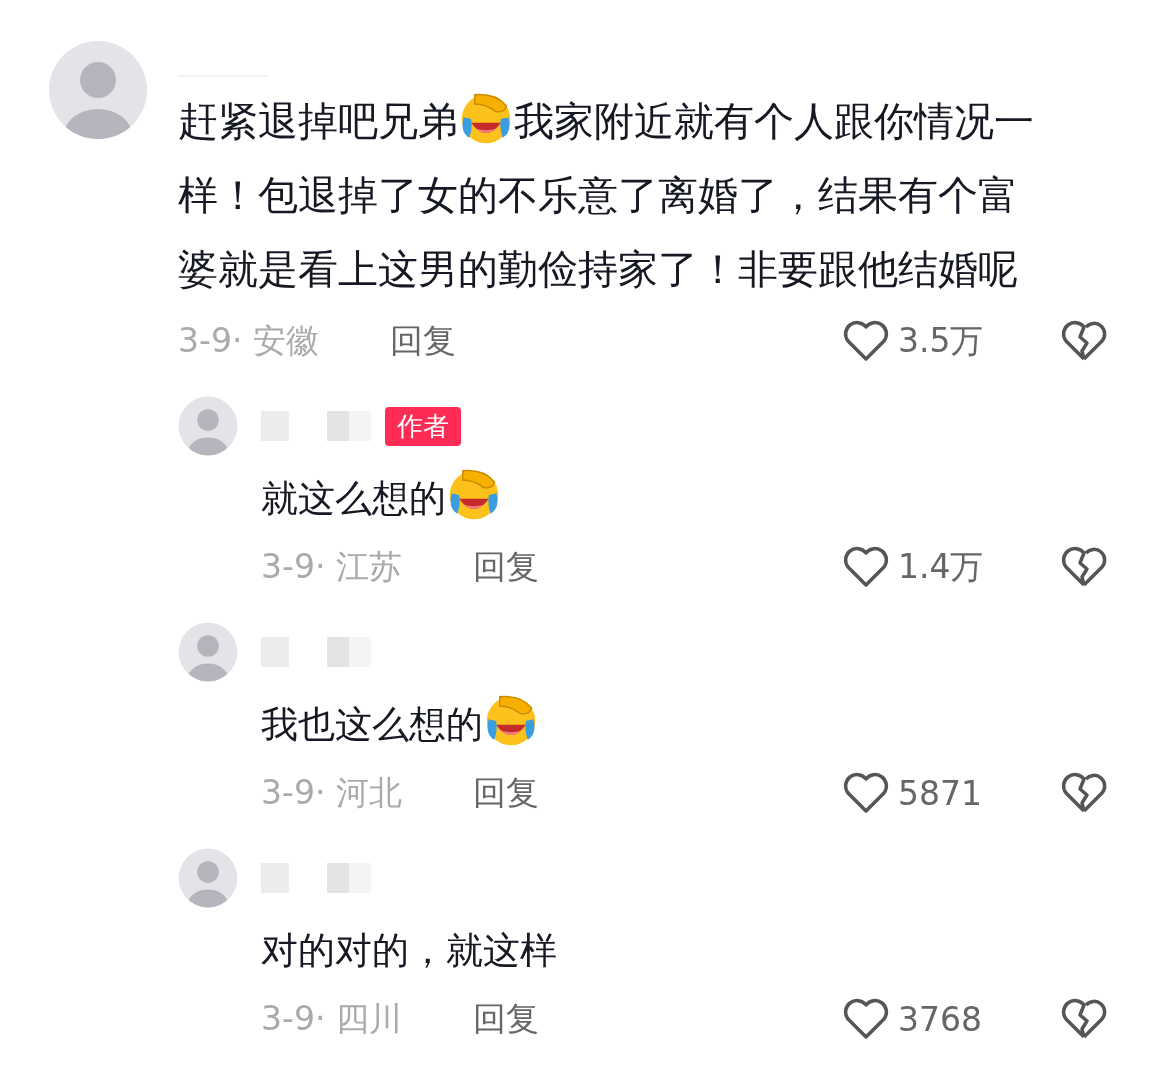 This screenshot has height=1080, width=1158. What do you see at coordinates (332, 792) in the screenshot?
I see `date-location: 3-9· 河北` at bounding box center [332, 792].